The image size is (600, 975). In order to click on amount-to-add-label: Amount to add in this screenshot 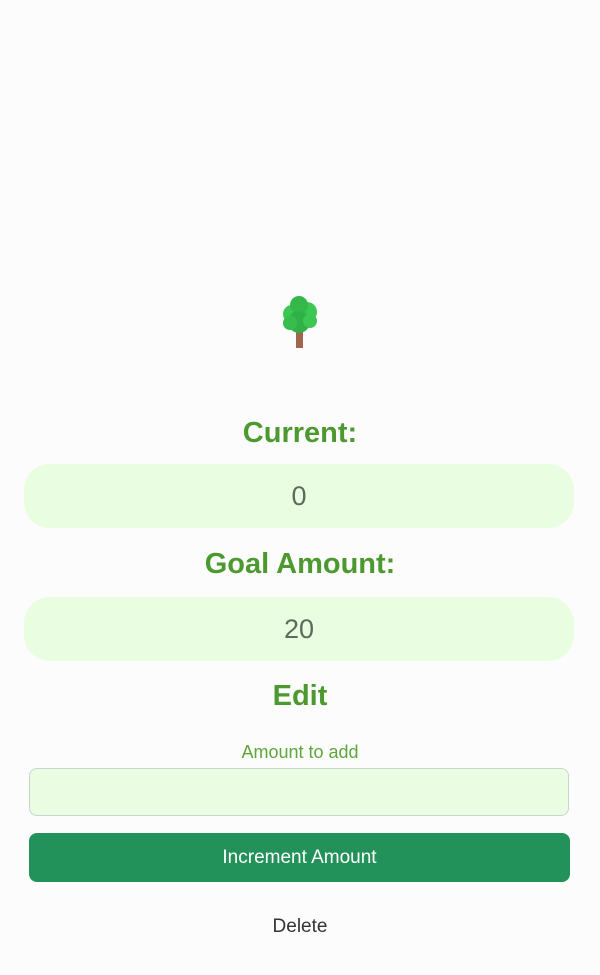, I will do `click(300, 752)`.